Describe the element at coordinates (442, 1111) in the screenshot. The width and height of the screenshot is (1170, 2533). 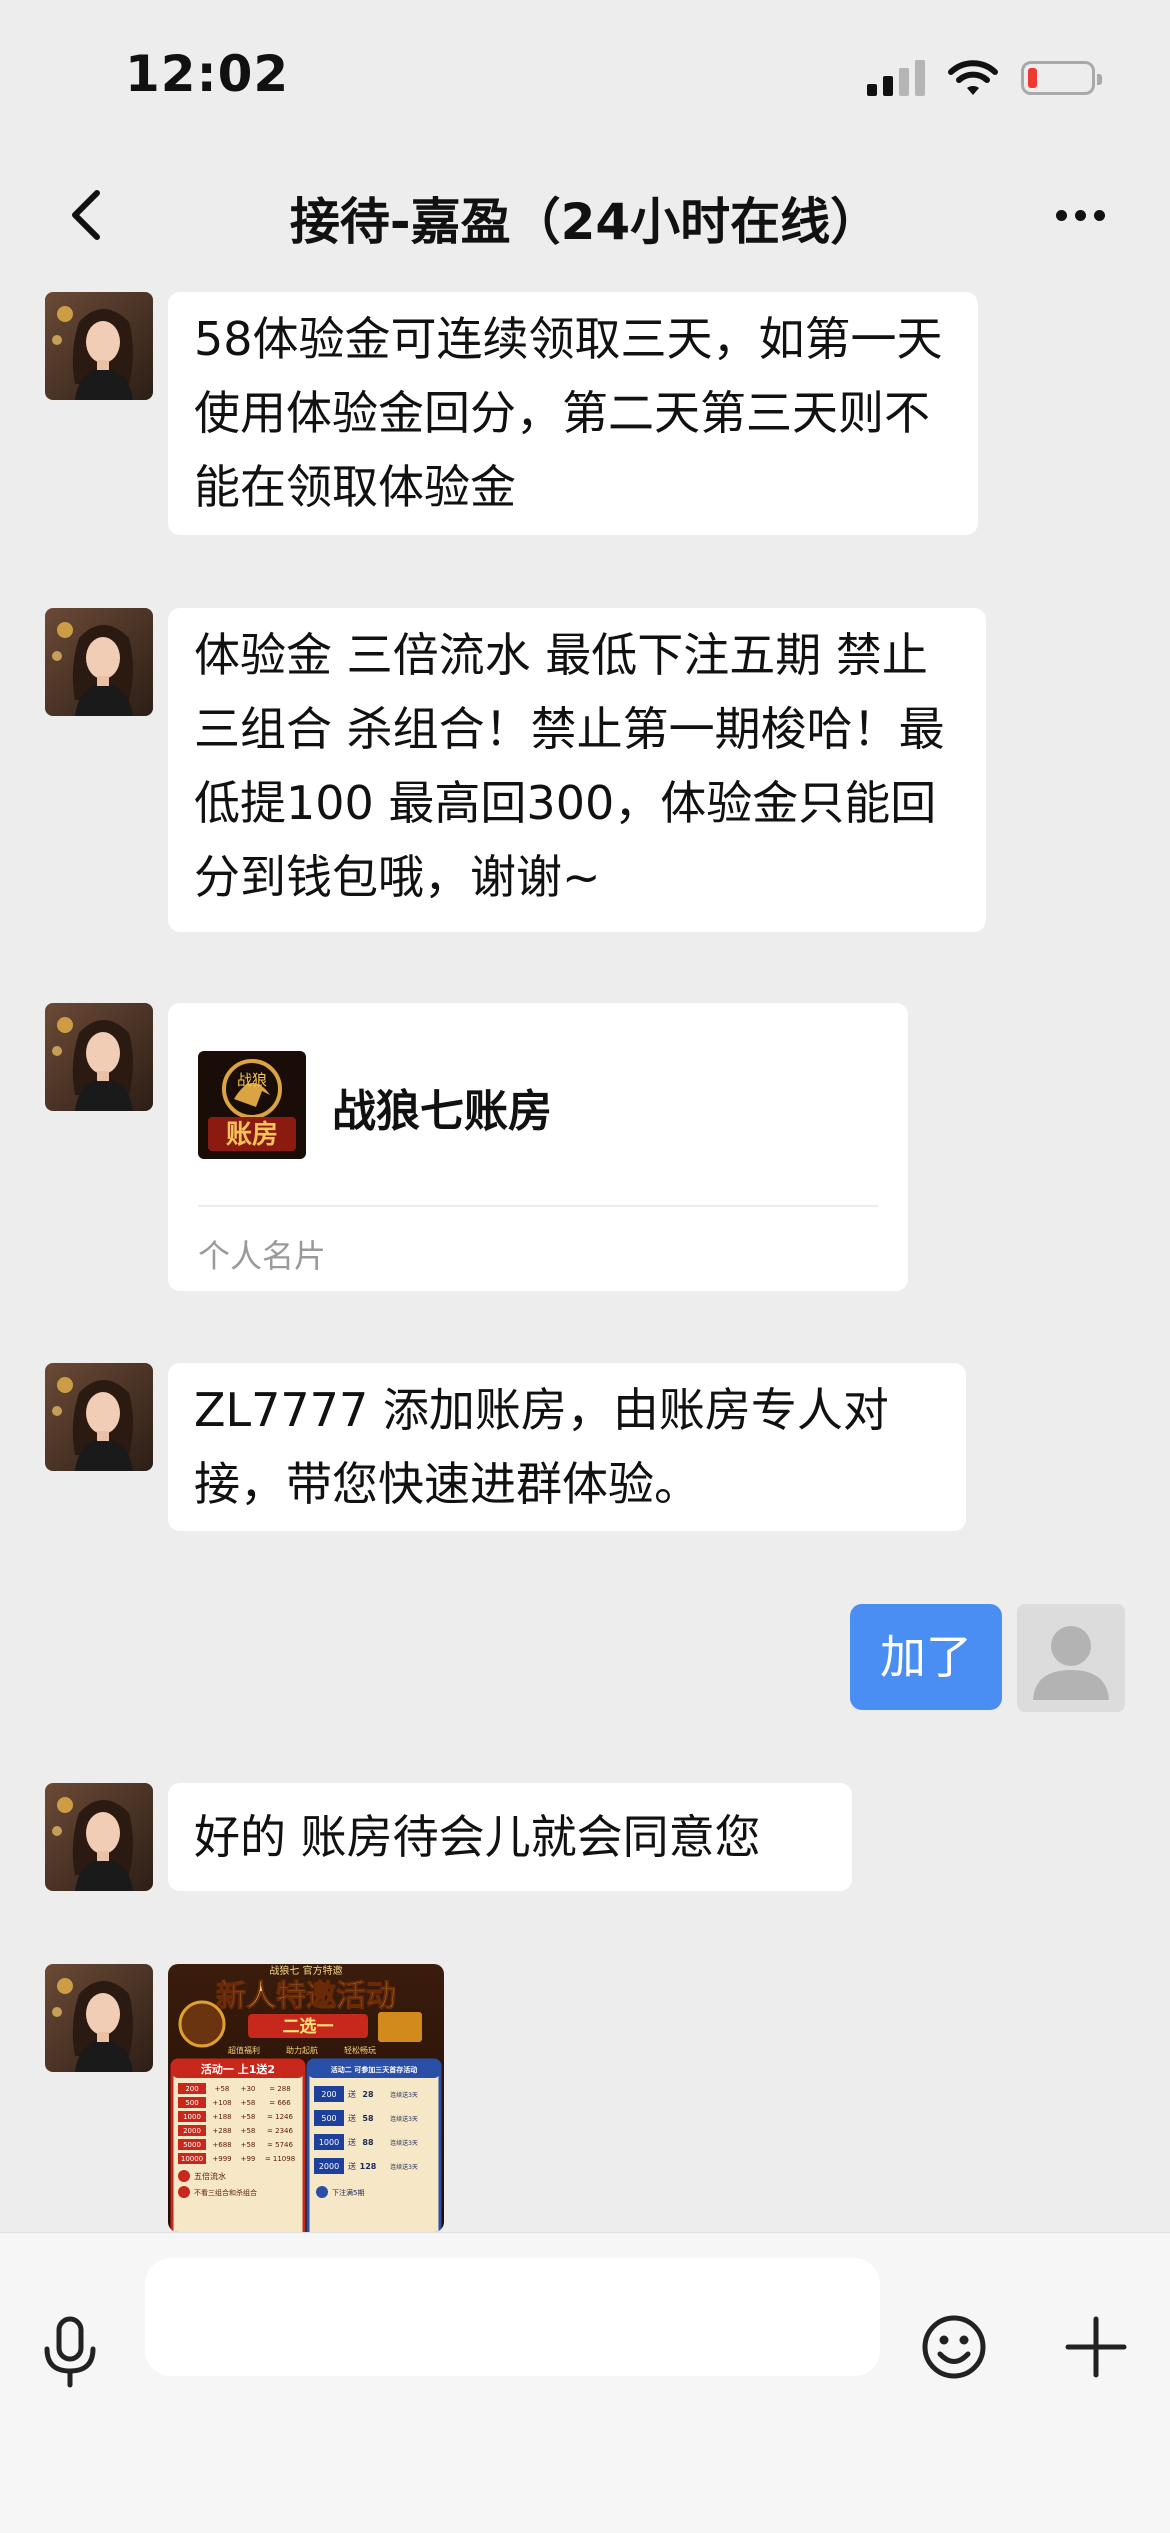
I see `contact-card-name: 战狼七账房` at that location.